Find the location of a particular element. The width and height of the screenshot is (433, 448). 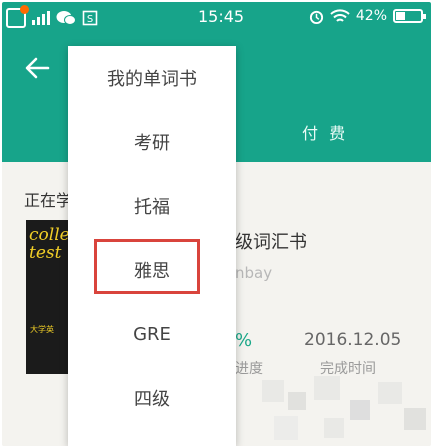

sim-icon: S is located at coordinates (90, 18).